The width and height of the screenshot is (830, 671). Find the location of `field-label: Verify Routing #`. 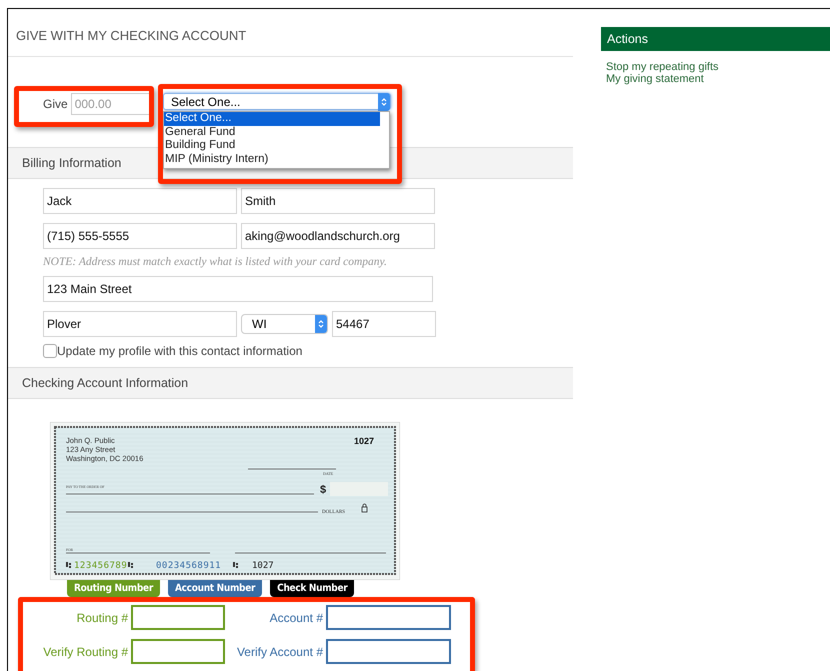

field-label: Verify Routing # is located at coordinates (85, 651).